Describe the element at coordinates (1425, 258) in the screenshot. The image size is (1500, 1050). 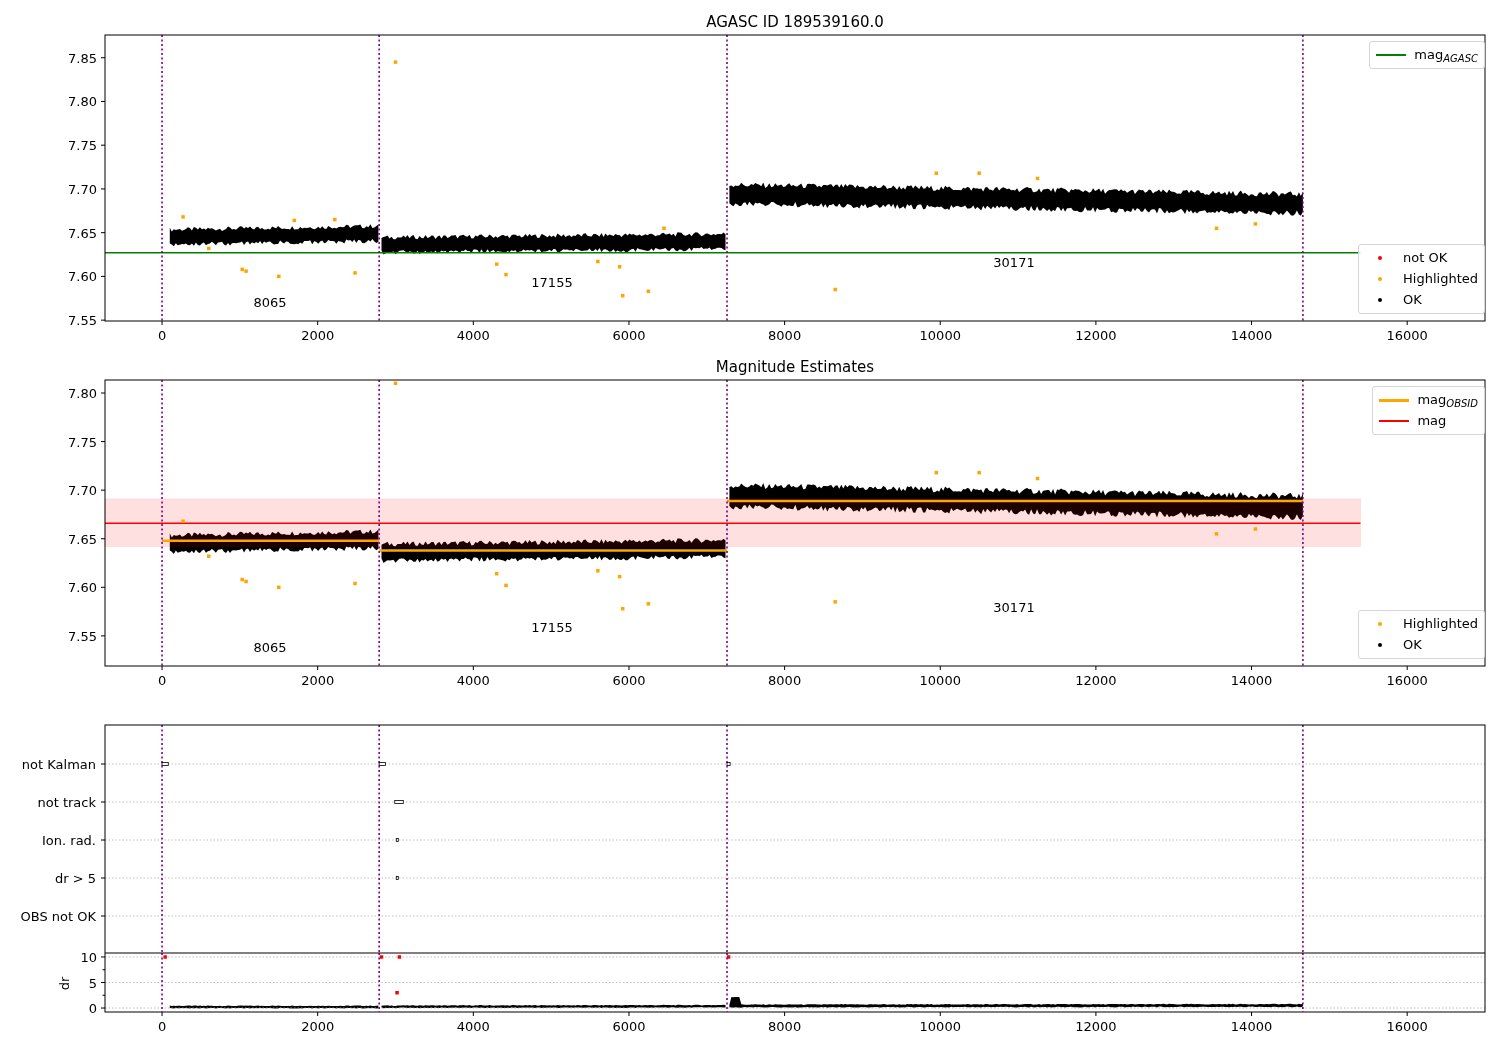
I see `legend-label: not OK` at that location.